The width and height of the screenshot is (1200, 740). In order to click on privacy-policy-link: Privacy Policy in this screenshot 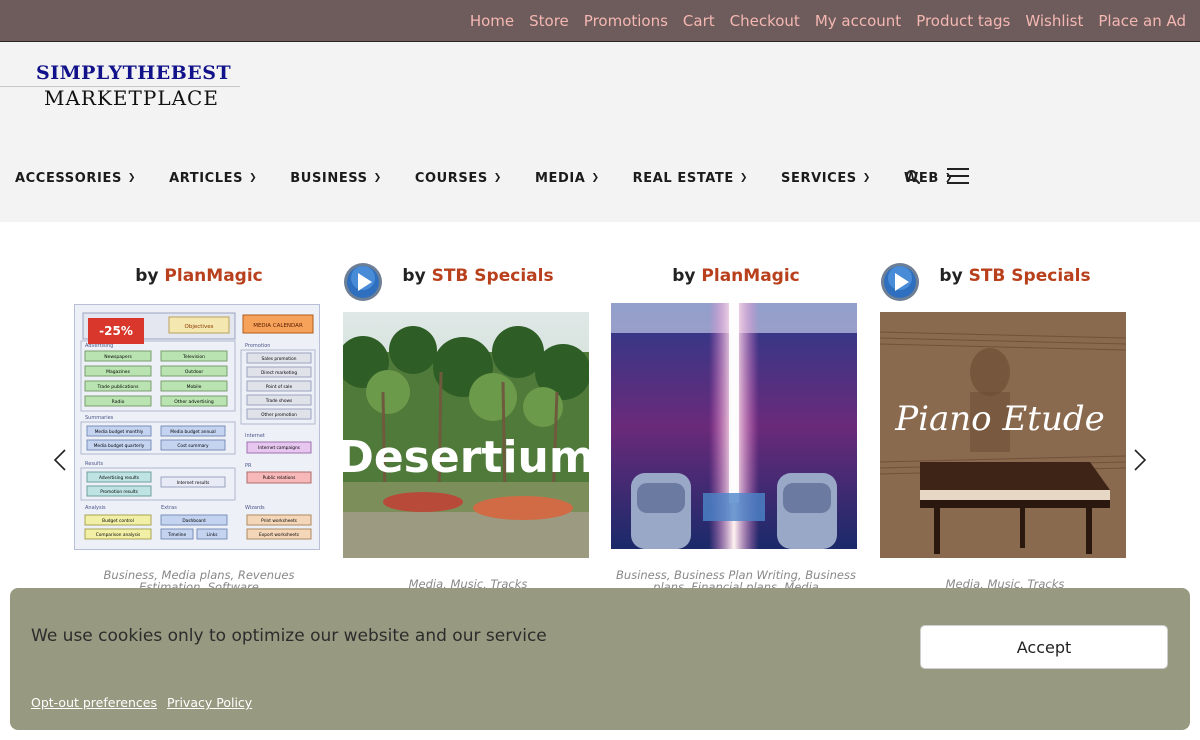, I will do `click(209, 702)`.